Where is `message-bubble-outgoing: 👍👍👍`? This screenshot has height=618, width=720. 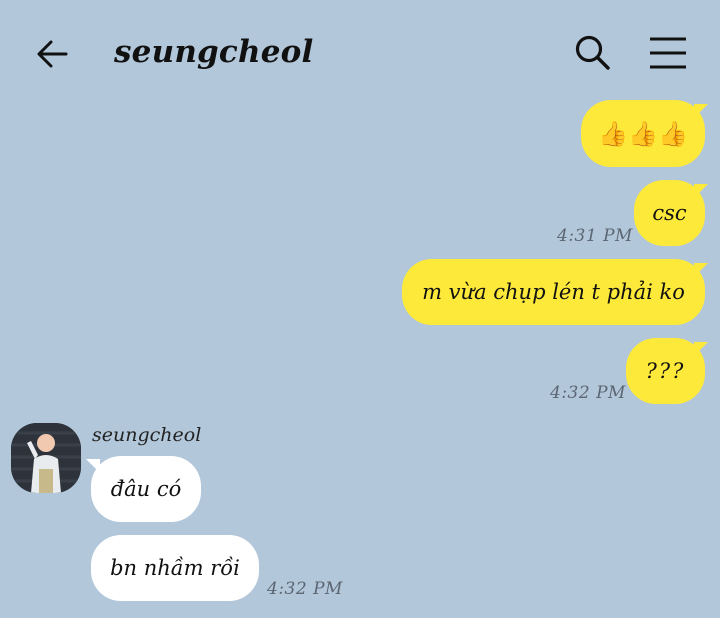 message-bubble-outgoing: 👍👍👍 is located at coordinates (643, 133).